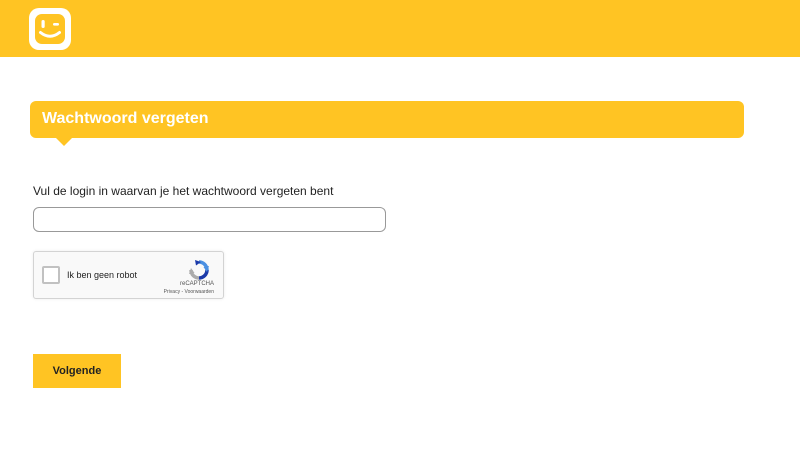 The height and width of the screenshot is (465, 800). Describe the element at coordinates (199, 270) in the screenshot. I see `recaptcha-logo-icon` at that location.